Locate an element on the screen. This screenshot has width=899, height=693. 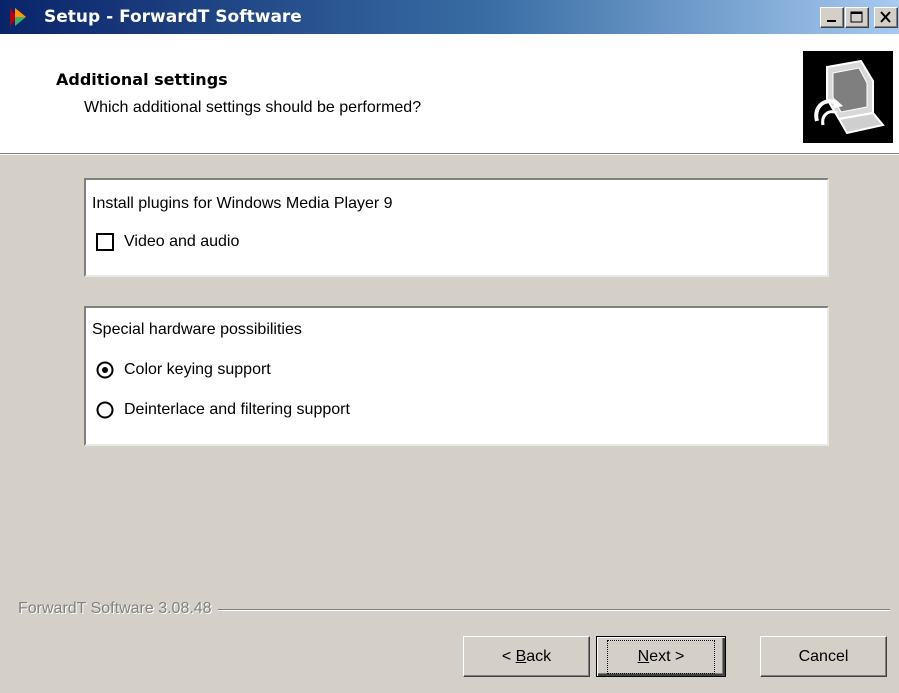
back-button-prefix: < is located at coordinates (508, 656).